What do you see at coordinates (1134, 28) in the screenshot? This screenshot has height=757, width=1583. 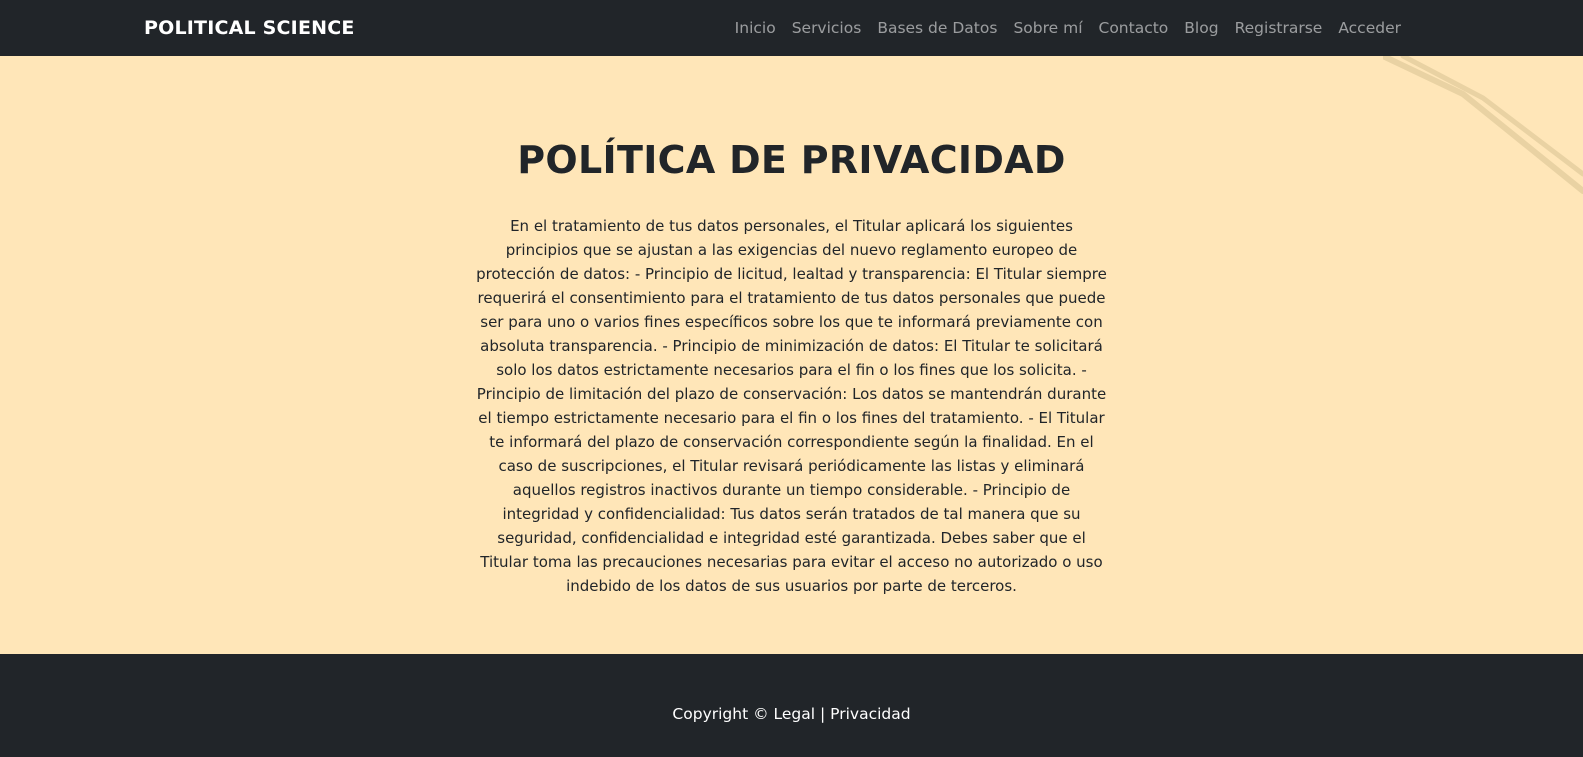 I see `nav-link-contacto: Contacto` at bounding box center [1134, 28].